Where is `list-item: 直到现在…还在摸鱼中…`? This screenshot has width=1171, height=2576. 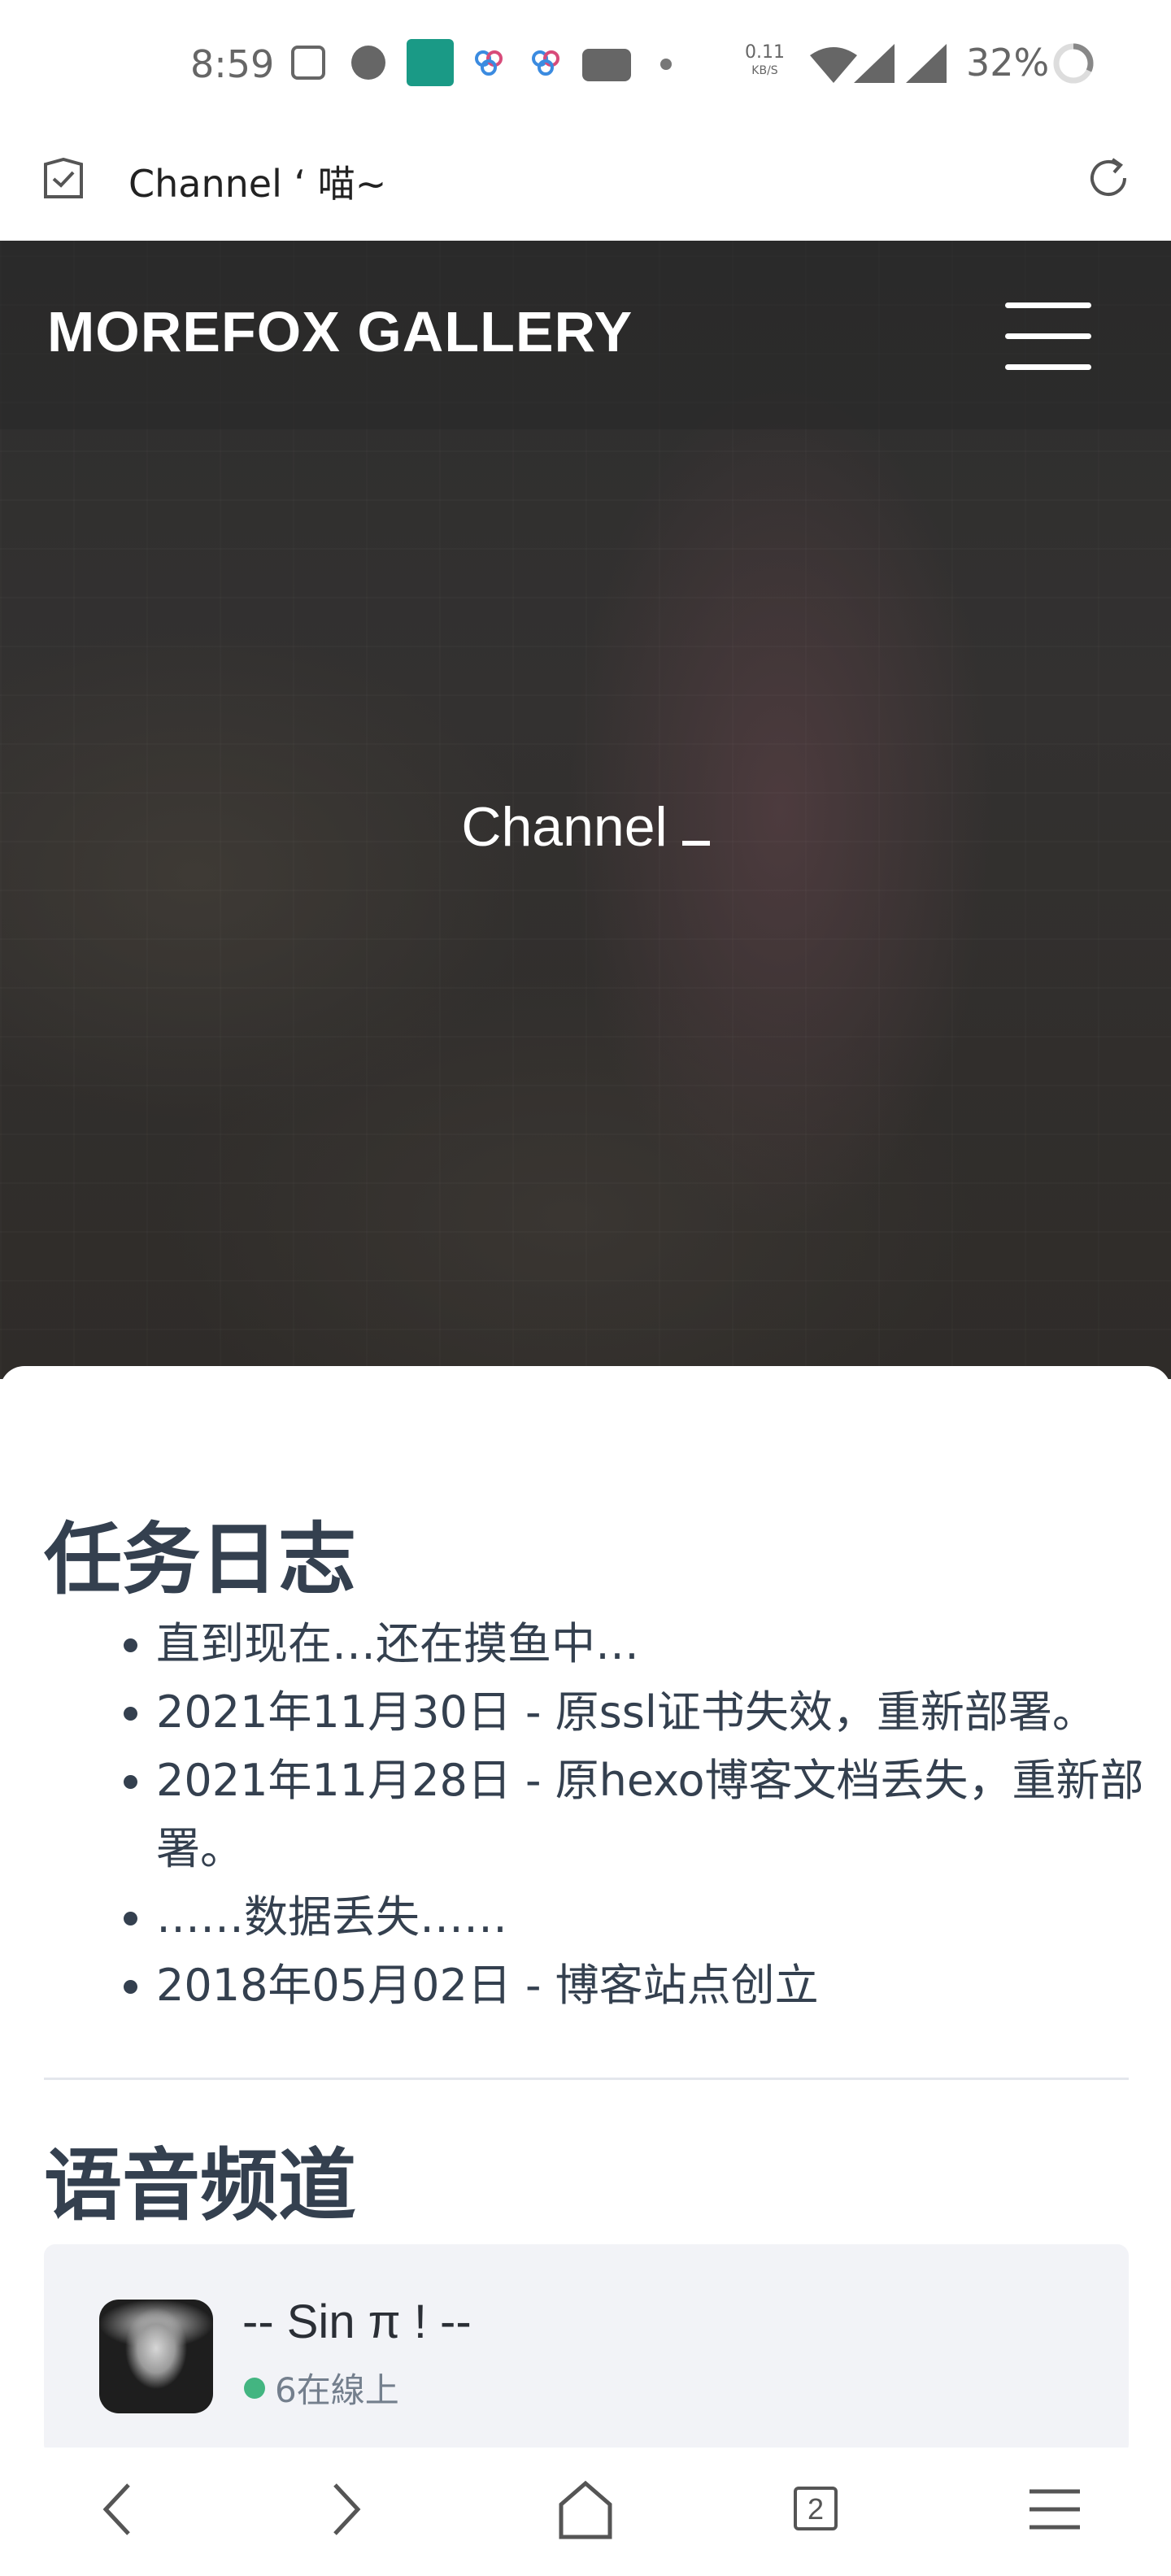 list-item: 直到现在…还在摸鱼中… is located at coordinates (656, 1644).